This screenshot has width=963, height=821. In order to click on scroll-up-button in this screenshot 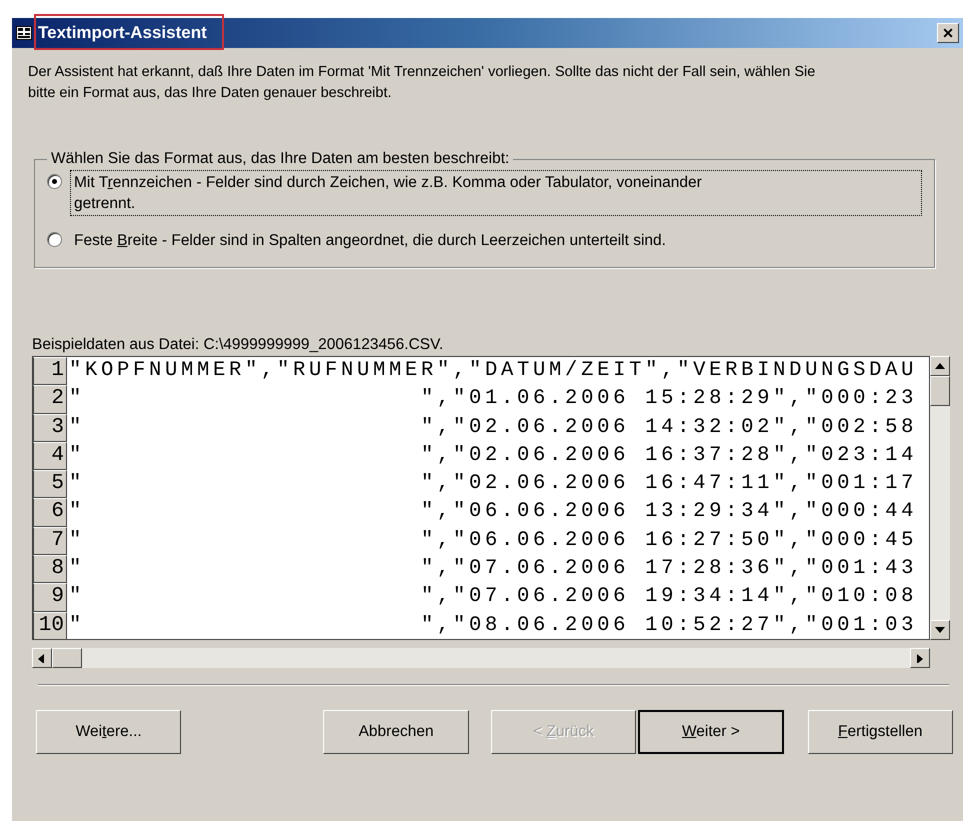, I will do `click(940, 366)`.